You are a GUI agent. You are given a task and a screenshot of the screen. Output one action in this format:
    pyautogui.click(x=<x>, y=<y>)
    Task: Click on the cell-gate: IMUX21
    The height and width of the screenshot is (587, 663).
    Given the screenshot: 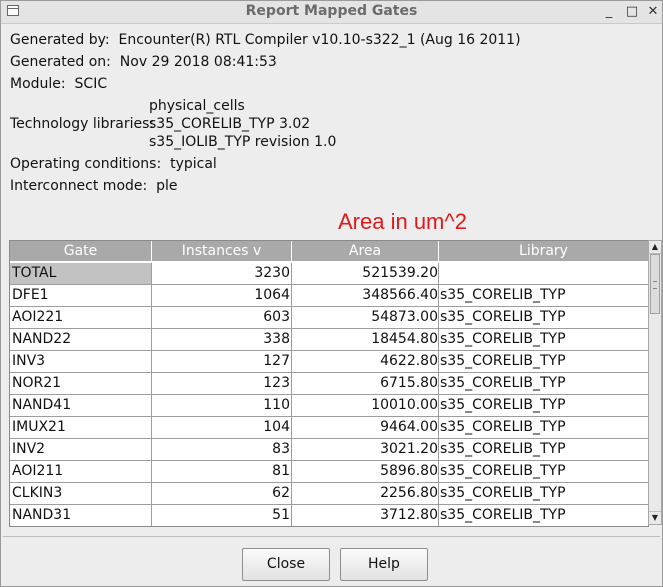 What is the action you would take?
    pyautogui.click(x=81, y=427)
    